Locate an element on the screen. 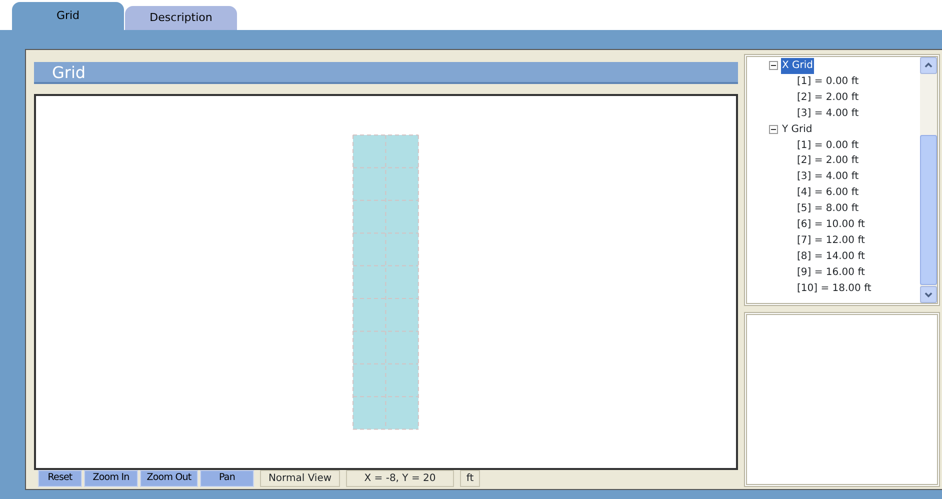 This screenshot has width=942, height=499. toolbar-button: Zoom In is located at coordinates (111, 478).